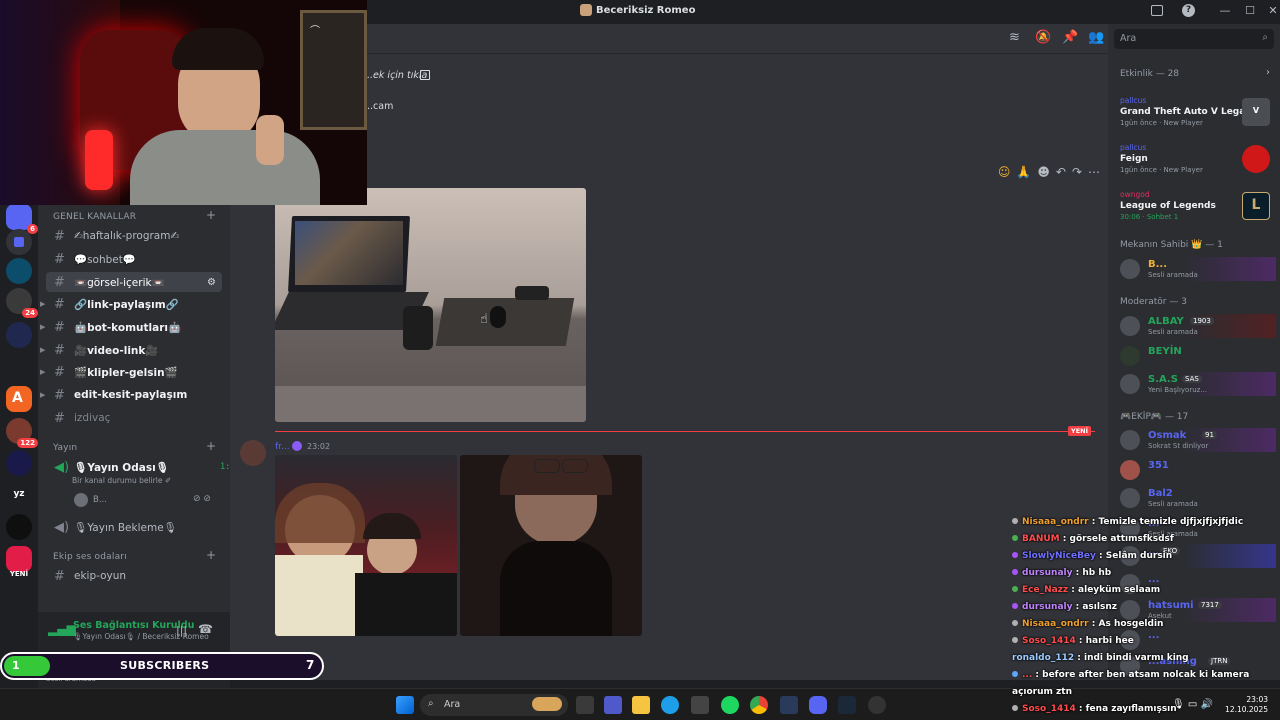 The image size is (1280, 720). Describe the element at coordinates (1157, 10) in the screenshot. I see `inbox-icon` at that location.